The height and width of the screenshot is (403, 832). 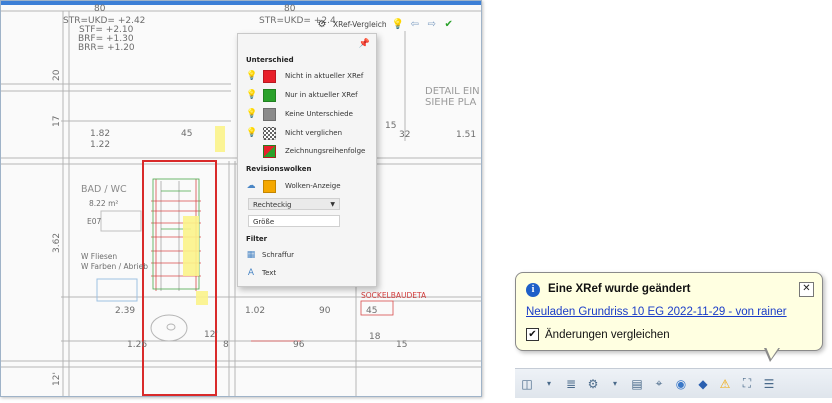 I want to click on cad-dim-20: 20, so click(x=57, y=75).